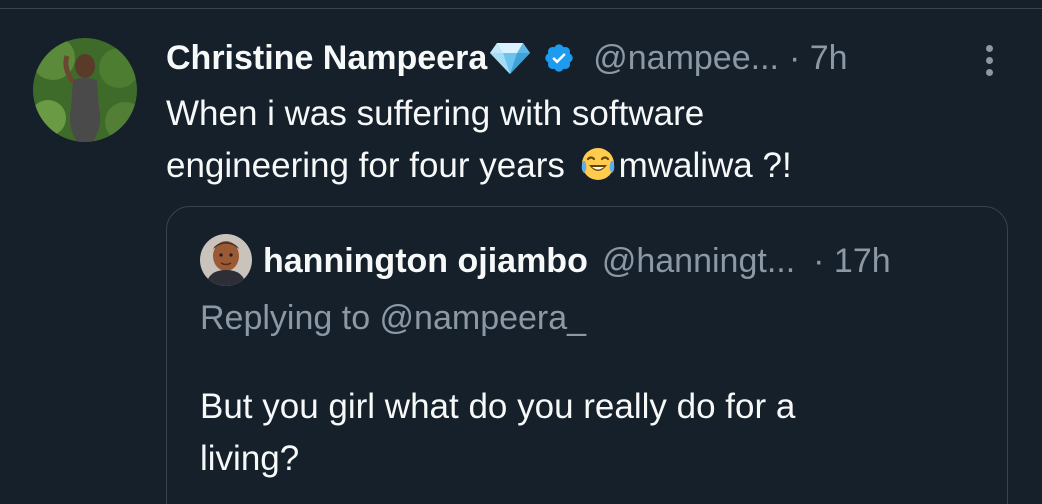  I want to click on author-display-name: Christine Nampeera, so click(326, 58).